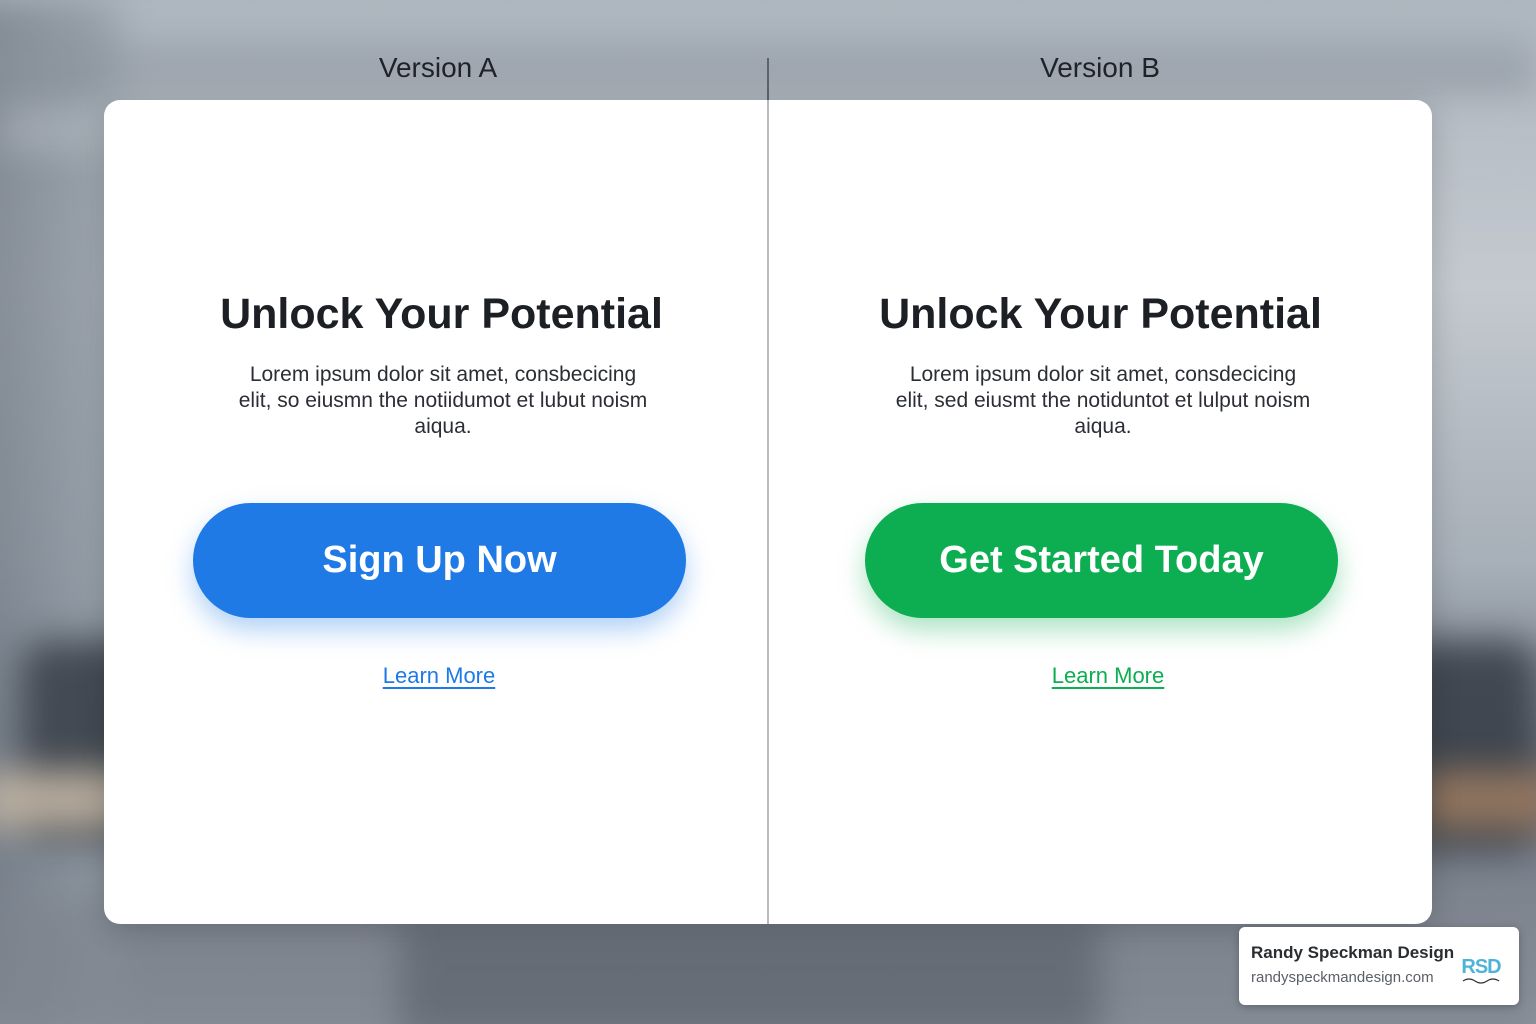 The image size is (1536, 1024). What do you see at coordinates (1100, 314) in the screenshot?
I see `version-b-headline: Unlock Your Potential` at bounding box center [1100, 314].